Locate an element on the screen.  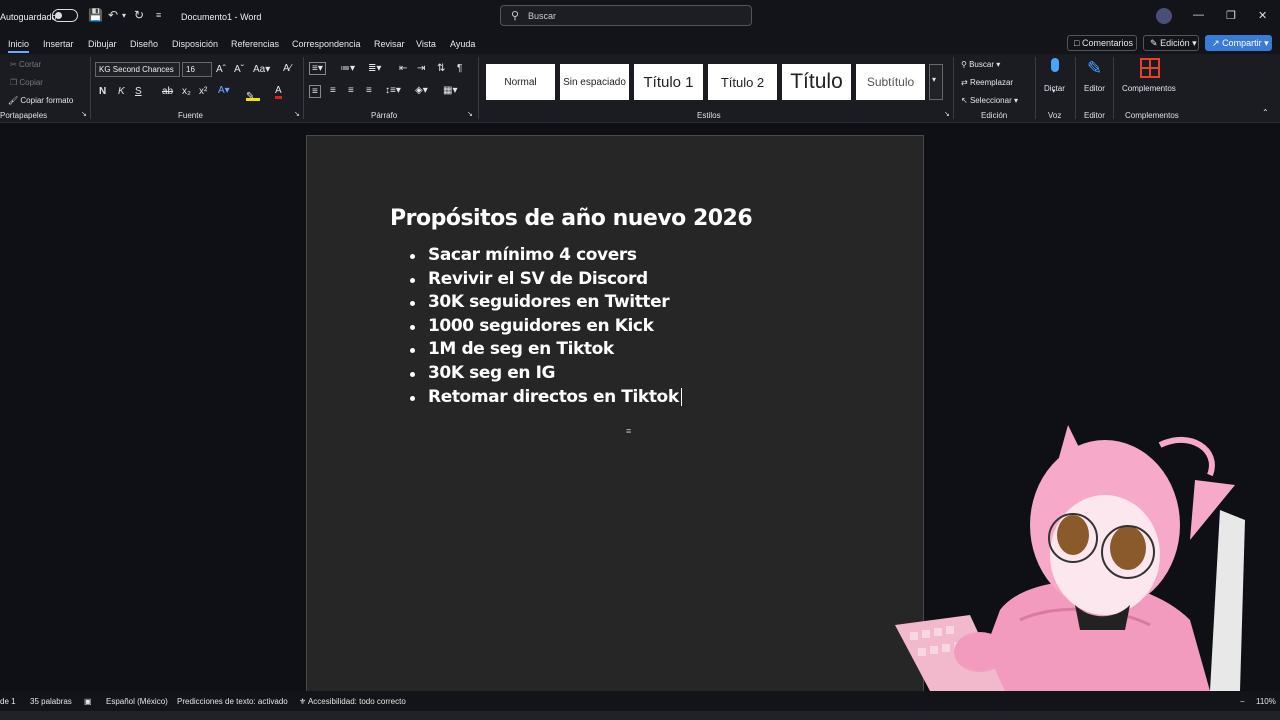
grow-font-icon: Aˆ is located at coordinates (221, 69).